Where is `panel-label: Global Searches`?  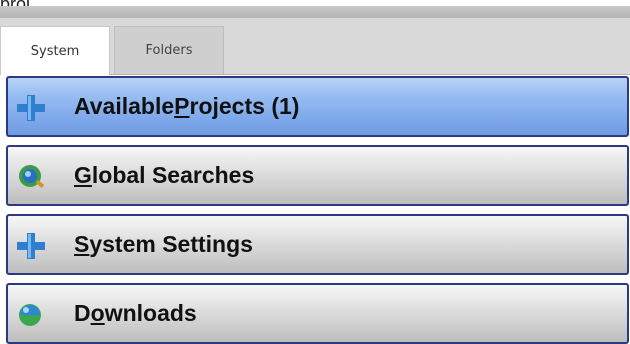 panel-label: Global Searches is located at coordinates (164, 175).